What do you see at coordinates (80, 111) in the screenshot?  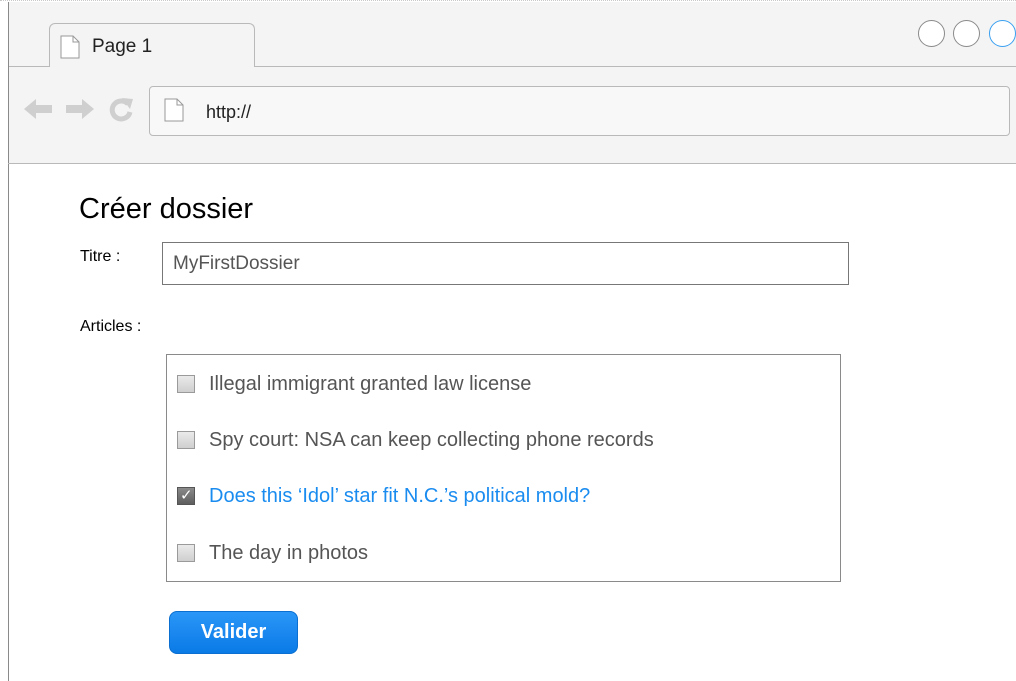 I see `forward-arrow-icon` at bounding box center [80, 111].